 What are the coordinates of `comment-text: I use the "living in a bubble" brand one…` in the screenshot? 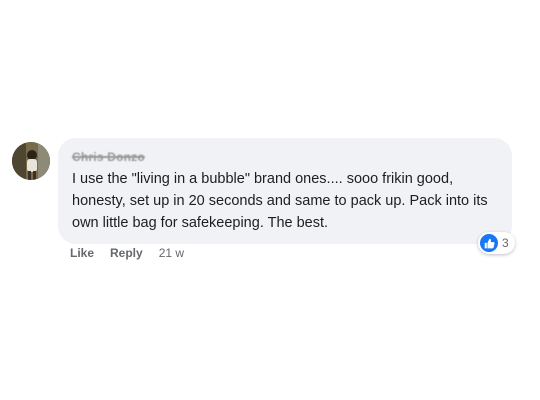 It's located at (280, 201).